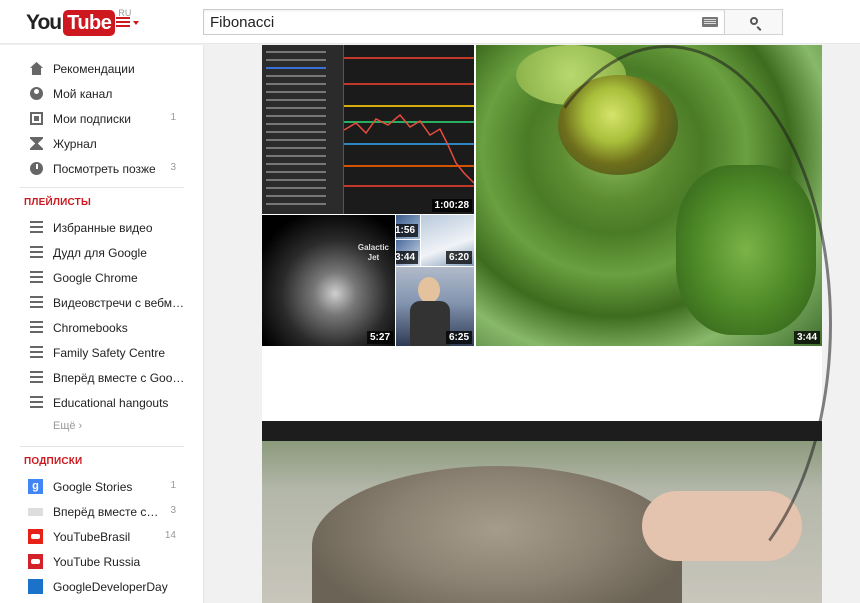 This screenshot has width=860, height=603. What do you see at coordinates (35, 536) in the screenshot?
I see `youtube-brasil-icon` at bounding box center [35, 536].